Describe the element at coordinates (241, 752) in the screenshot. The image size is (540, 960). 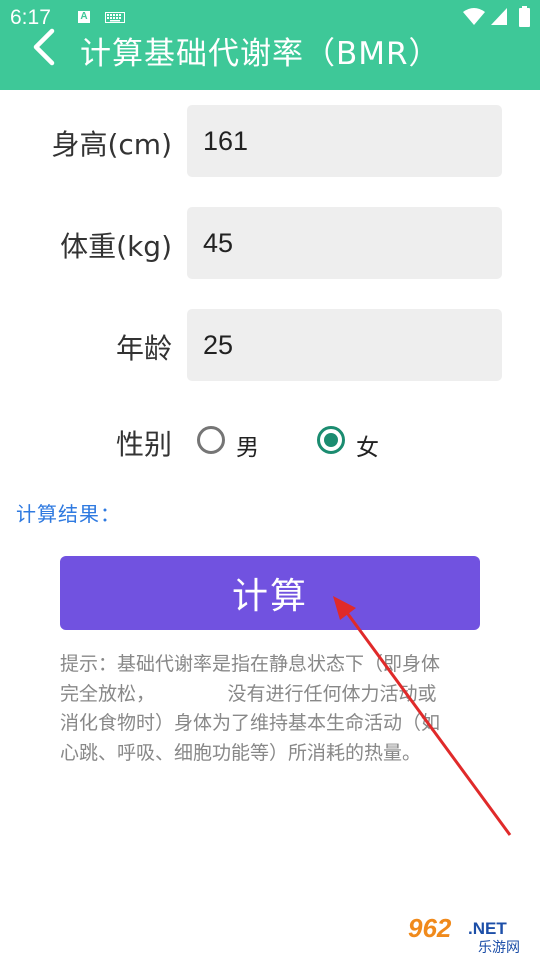
I see `hint-line: 心跳、呼吸、细胞功能等）所消耗的热量。` at that location.